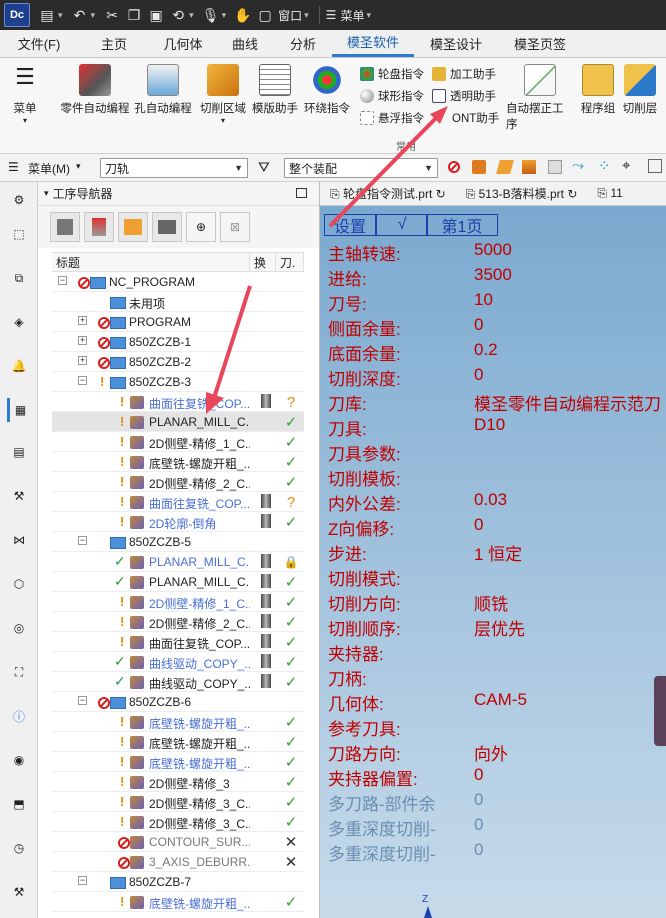 The image size is (666, 918). I want to click on menu-dropdown-icon: ▾, so click(368, 15).